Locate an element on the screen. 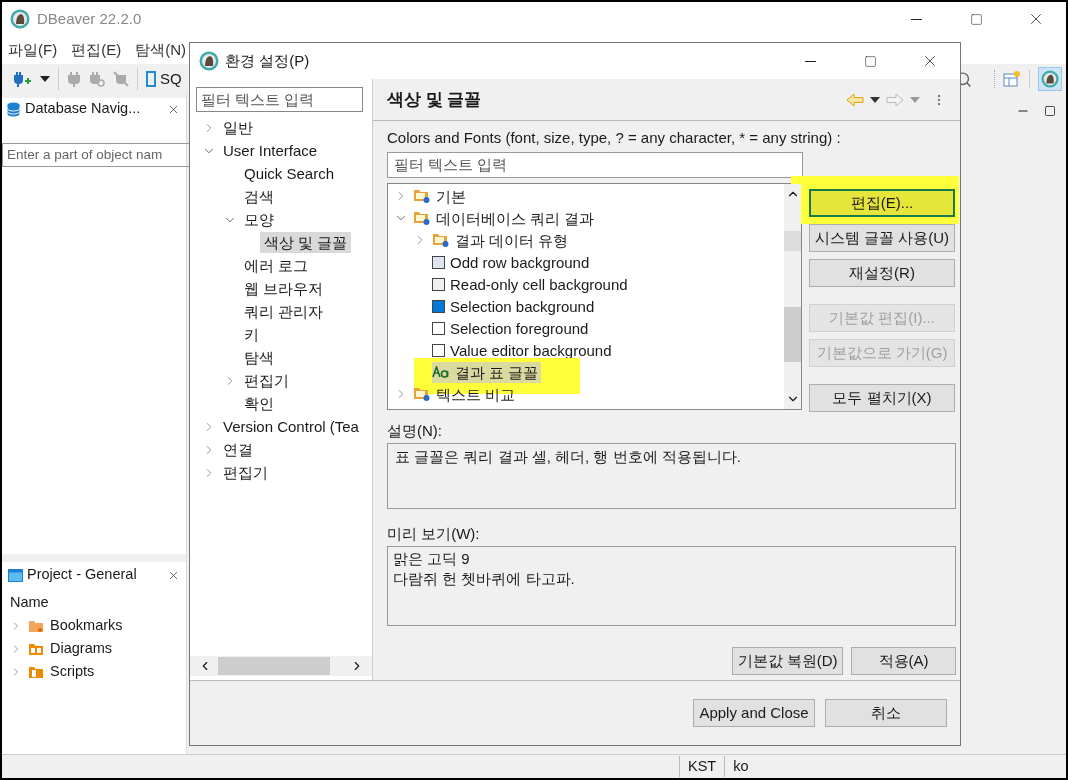 Image resolution: width=1068 pixels, height=780 pixels. tree-item: Odd row background is located at coordinates (512, 262).